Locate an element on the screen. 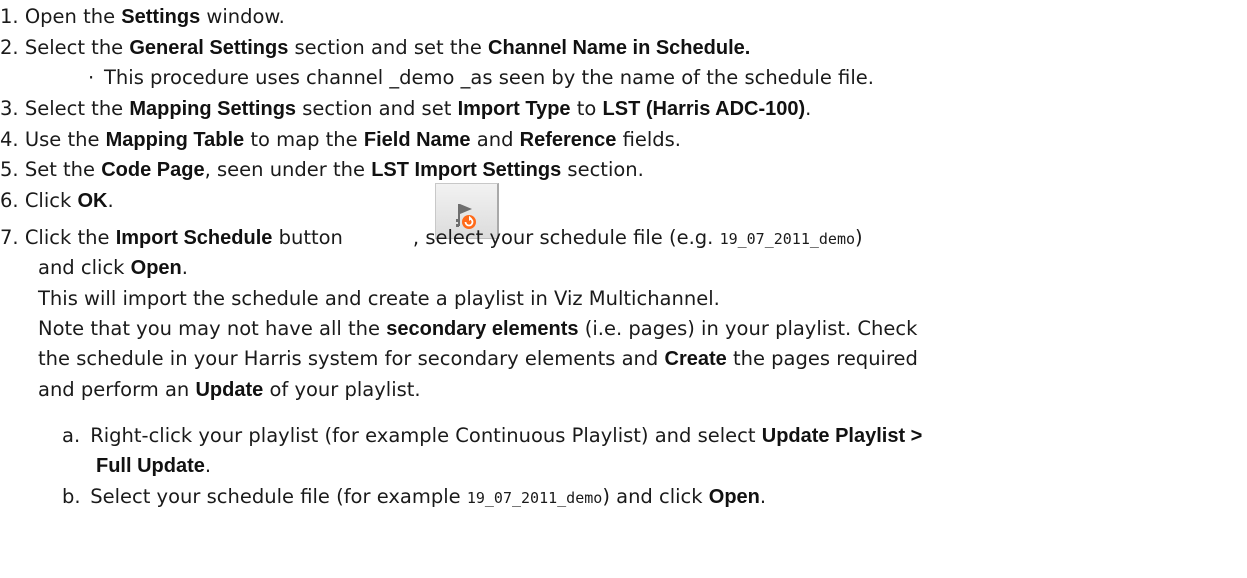  flag-pole is located at coordinates (459, 215).